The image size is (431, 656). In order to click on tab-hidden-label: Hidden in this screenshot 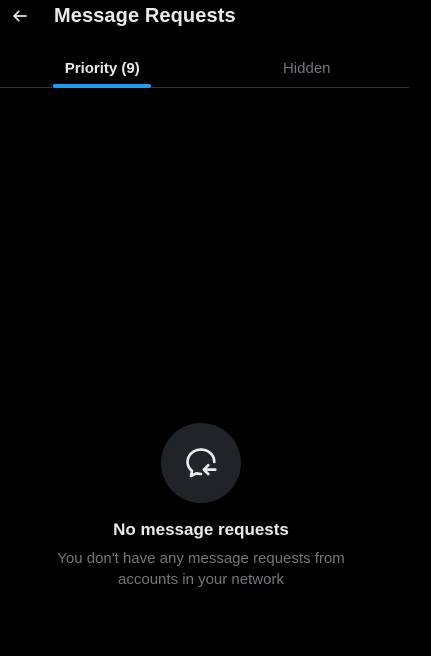, I will do `click(306, 68)`.